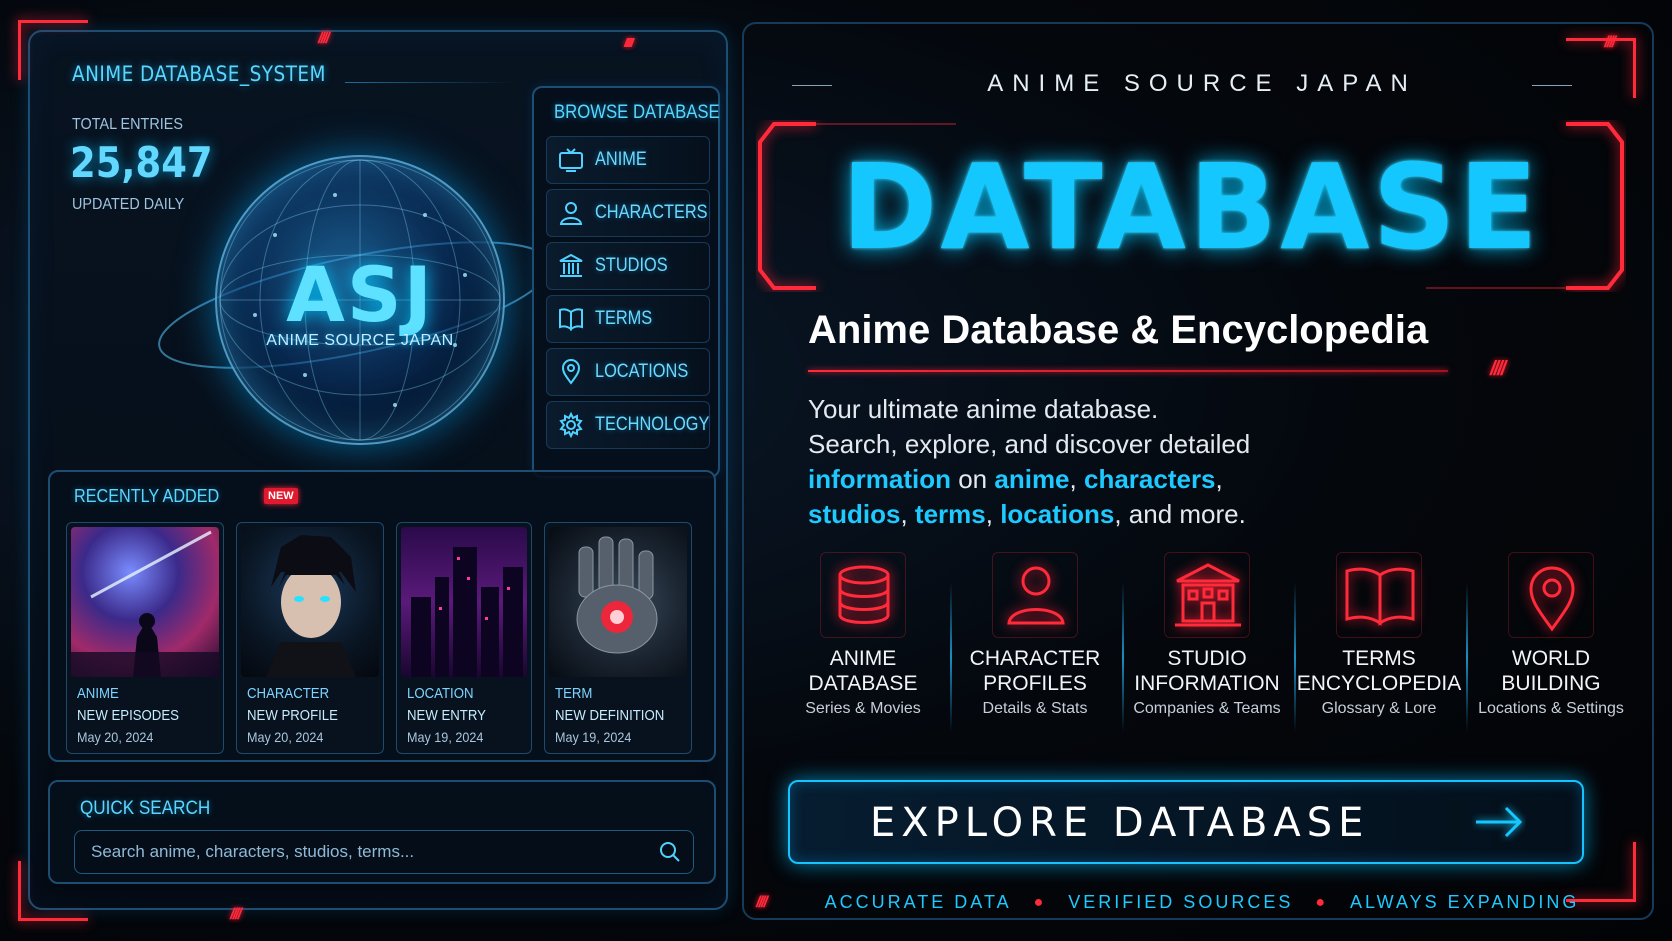 This screenshot has height=941, width=1672. I want to click on feature-title: BUILDING, so click(1551, 683).